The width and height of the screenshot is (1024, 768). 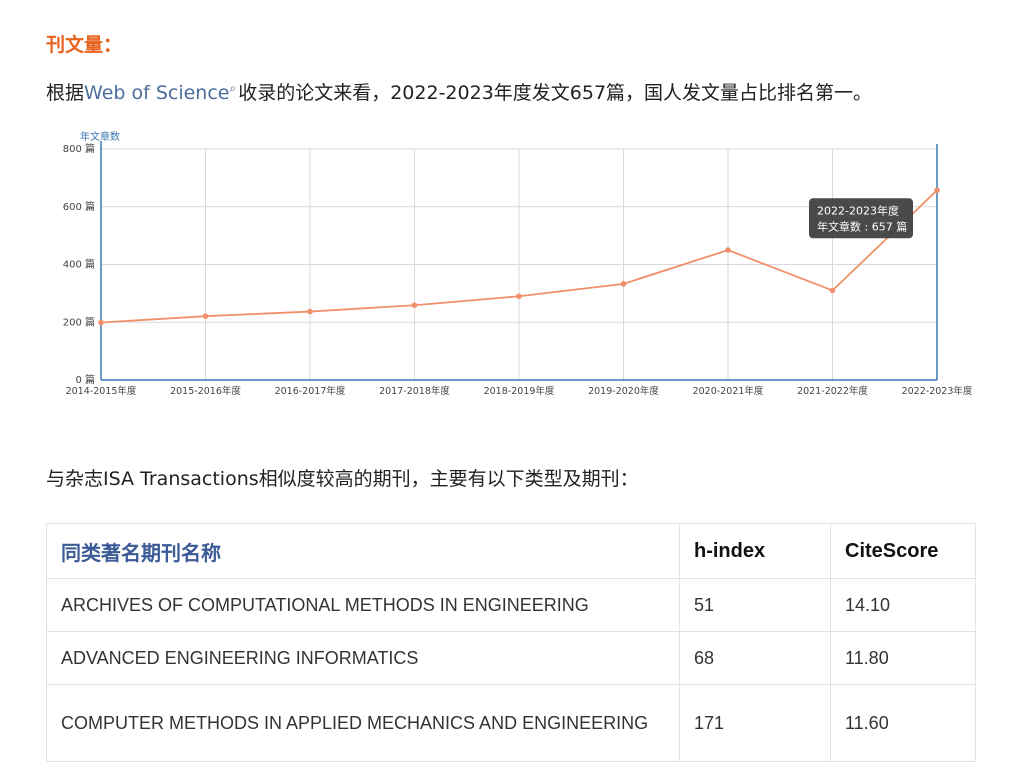 I want to click on journal-h-index: 51, so click(x=755, y=605).